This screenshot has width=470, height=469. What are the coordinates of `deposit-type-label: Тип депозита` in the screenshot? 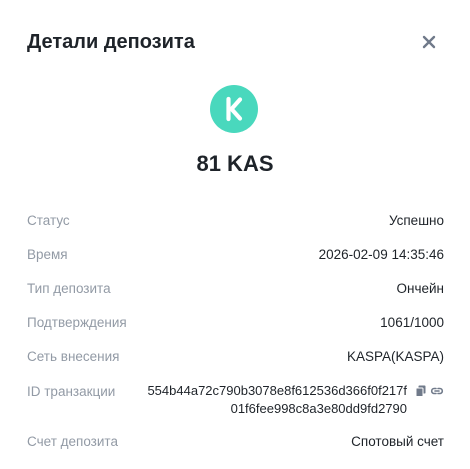 It's located at (69, 288).